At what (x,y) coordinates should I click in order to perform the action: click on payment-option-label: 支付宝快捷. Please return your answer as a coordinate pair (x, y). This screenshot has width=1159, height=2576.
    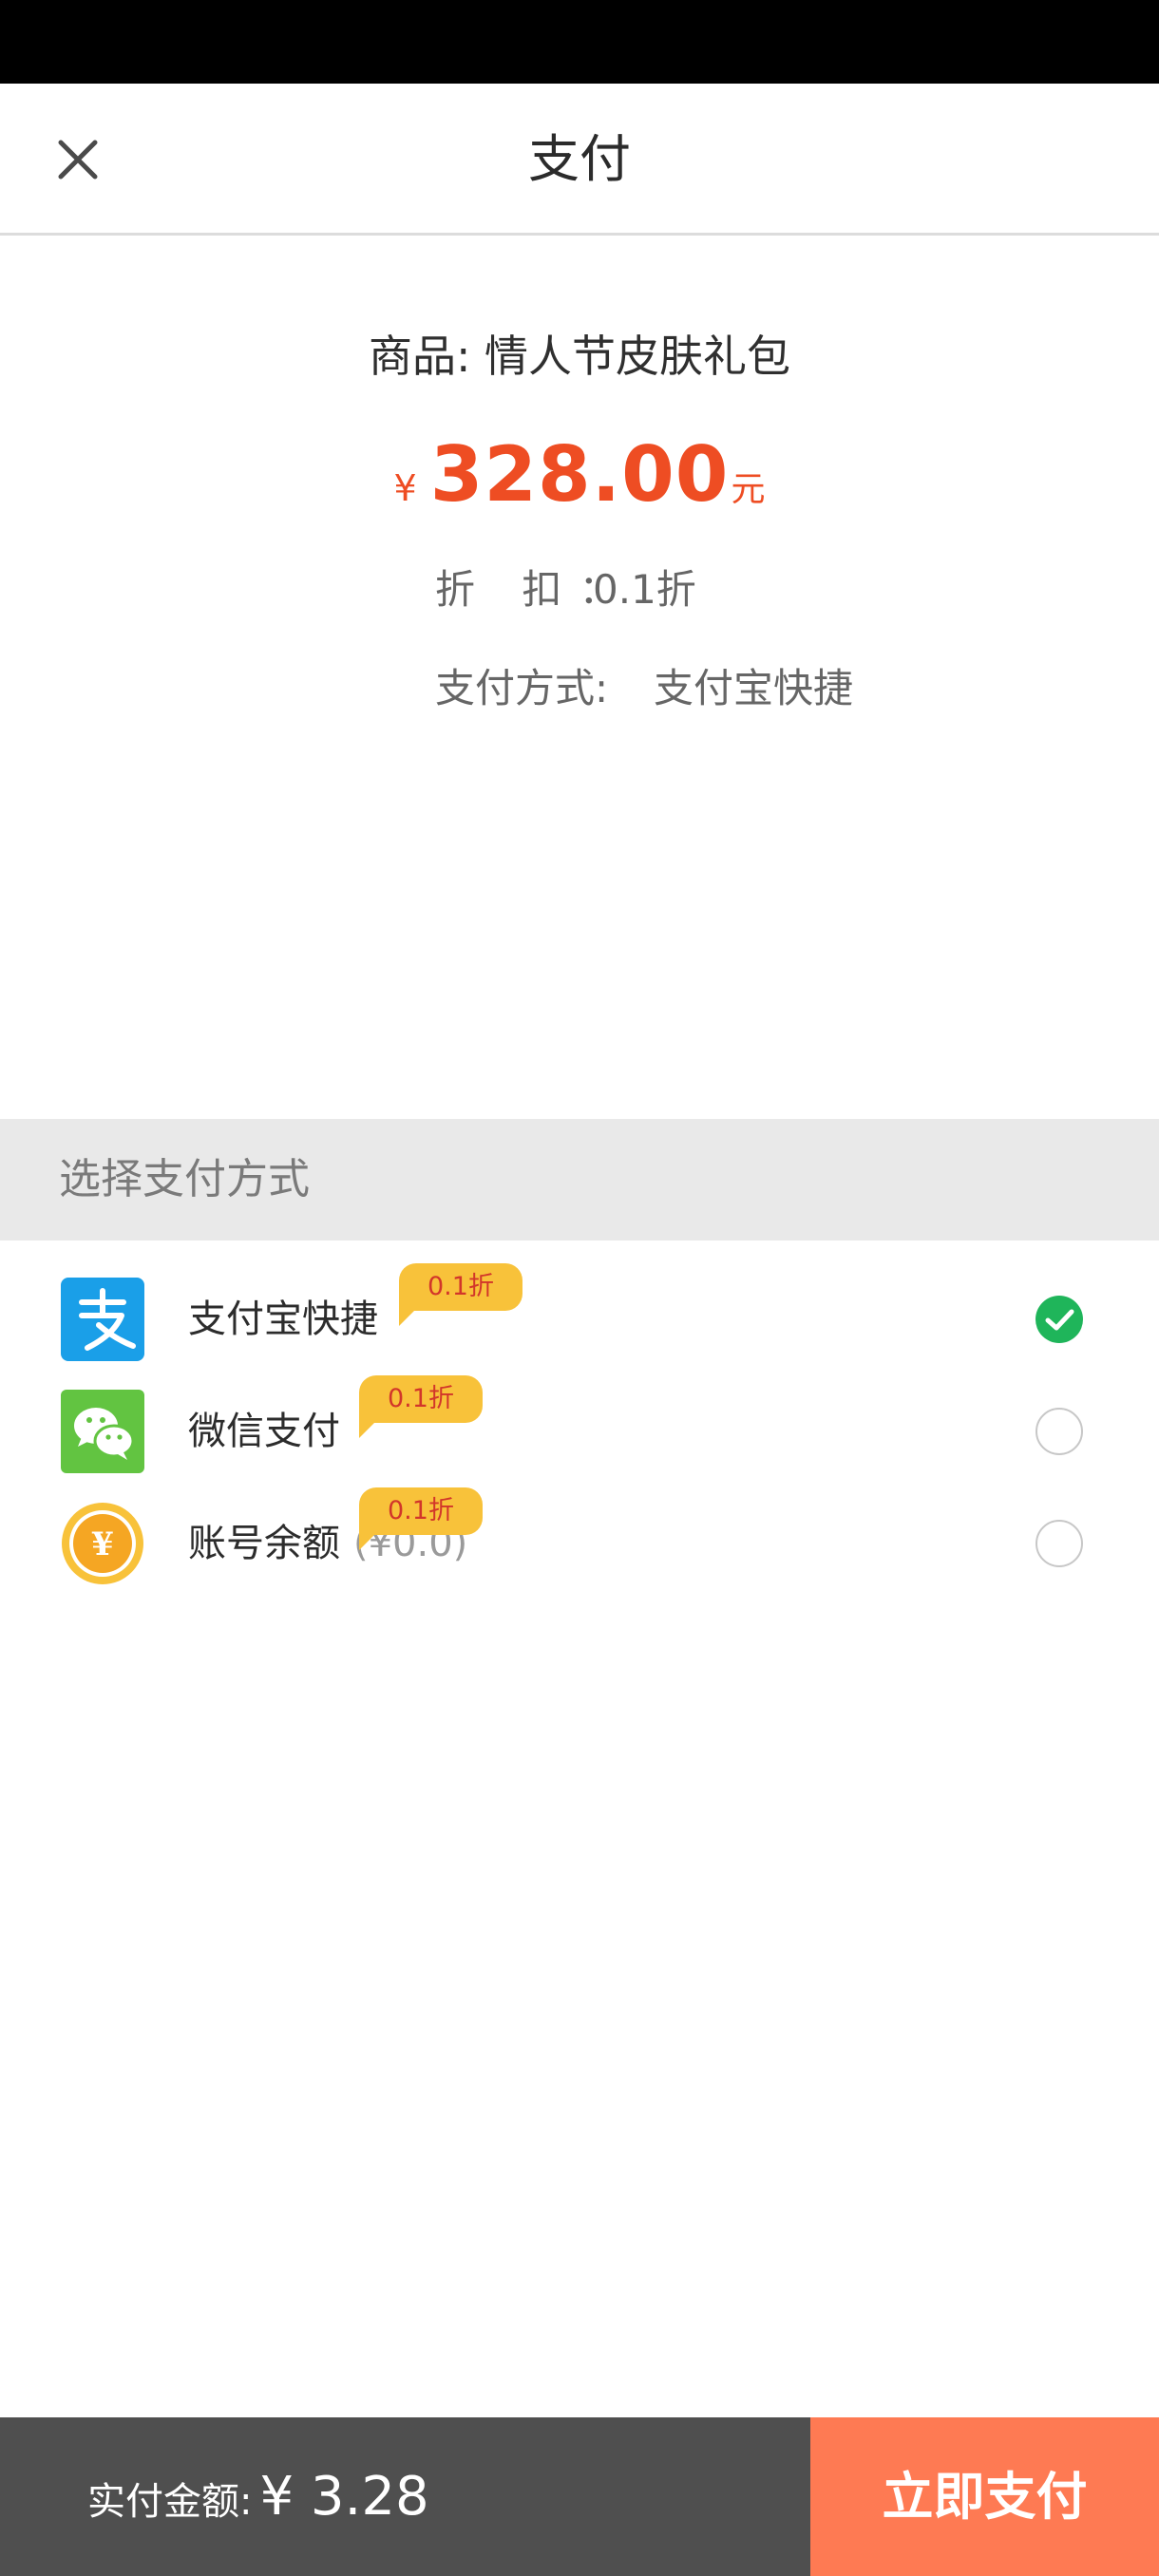
    Looking at the image, I should click on (283, 1319).